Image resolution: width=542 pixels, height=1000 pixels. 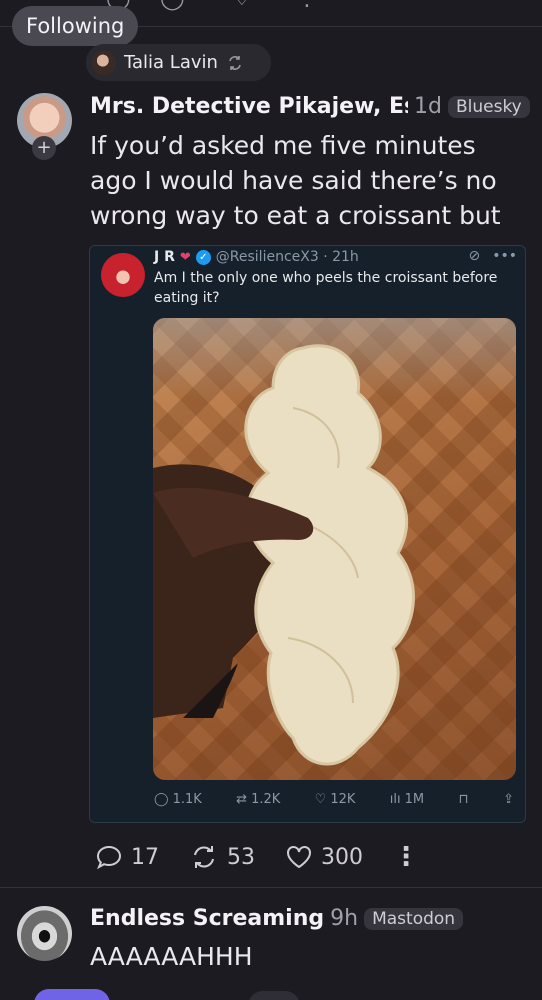 I want to click on embed-like: ♡ 12K, so click(x=335, y=799).